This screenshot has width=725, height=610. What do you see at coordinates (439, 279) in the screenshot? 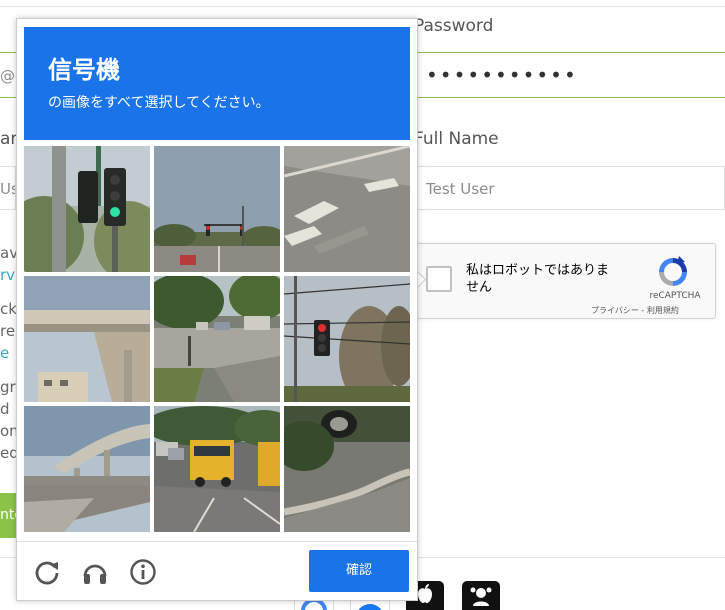
I see `recaptcha-checkbox` at bounding box center [439, 279].